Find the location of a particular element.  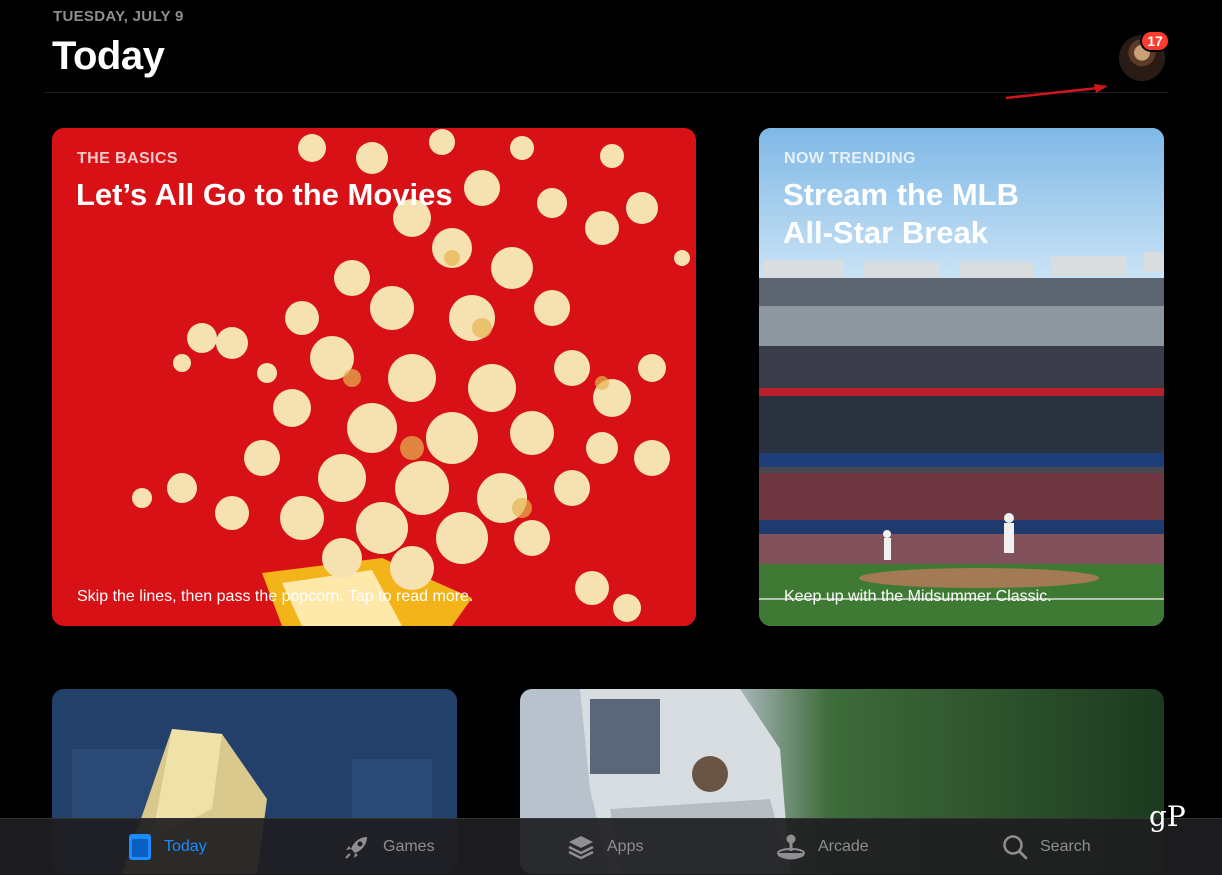

date-label: TUESDAY, JULY 9 is located at coordinates (118, 16).